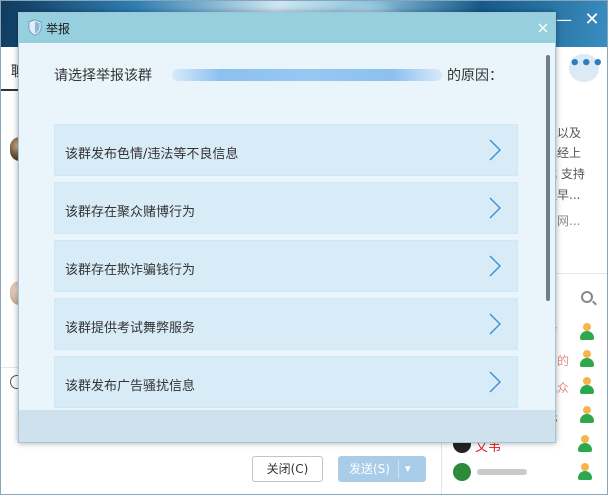 This screenshot has height=495, width=608. I want to click on close-icon: ×, so click(543, 28).